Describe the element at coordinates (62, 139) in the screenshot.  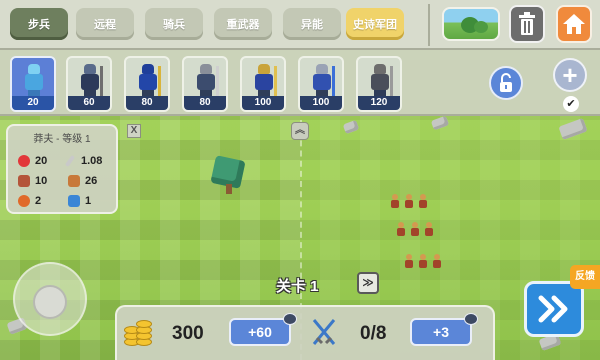
I see `unit-name-level: 莽夫 - 等级 1` at that location.